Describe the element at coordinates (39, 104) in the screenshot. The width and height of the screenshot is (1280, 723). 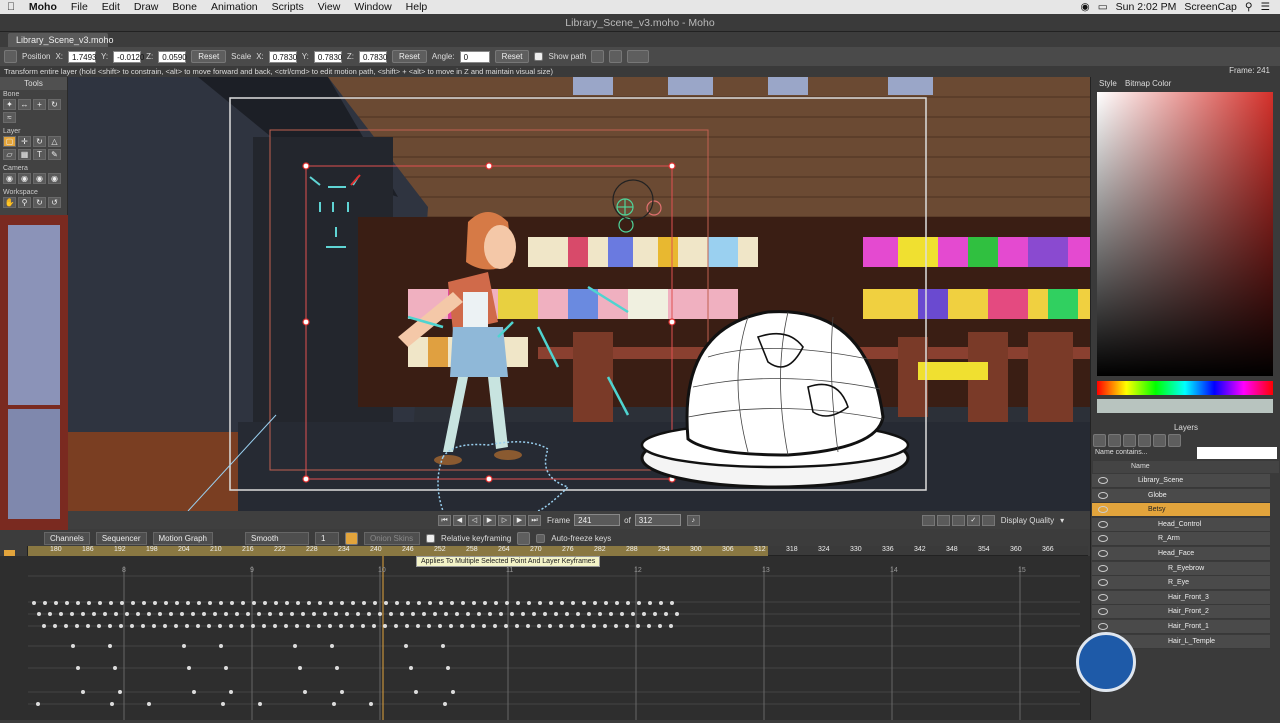
I see `add-bone-tool-icon: +` at that location.